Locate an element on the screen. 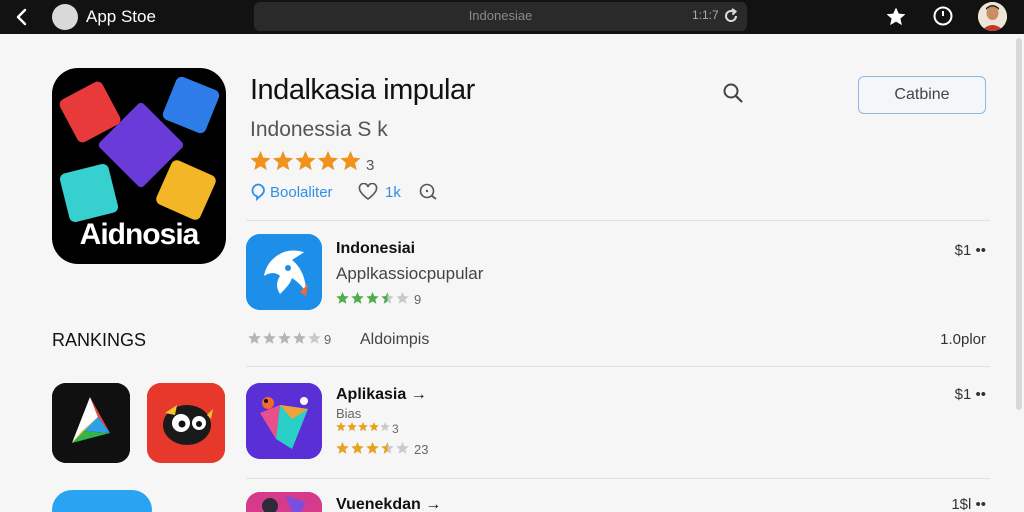  back-arrow-icon is located at coordinates (22, 17).